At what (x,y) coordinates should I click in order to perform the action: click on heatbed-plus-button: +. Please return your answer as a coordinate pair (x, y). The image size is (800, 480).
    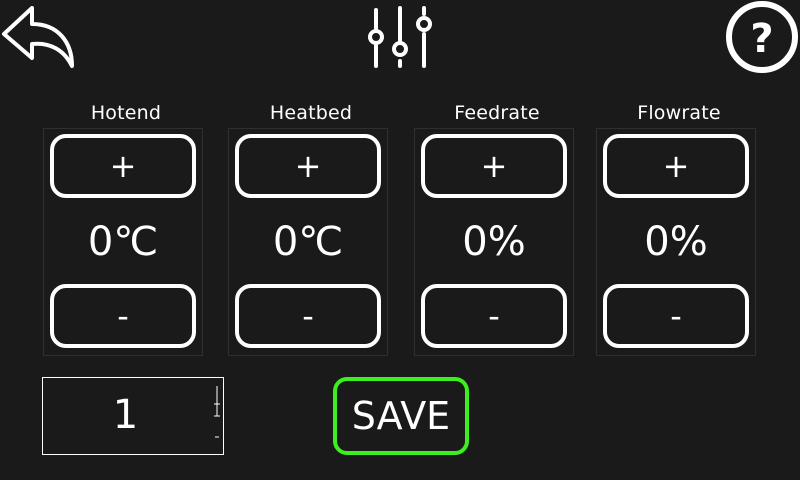
    Looking at the image, I should click on (308, 166).